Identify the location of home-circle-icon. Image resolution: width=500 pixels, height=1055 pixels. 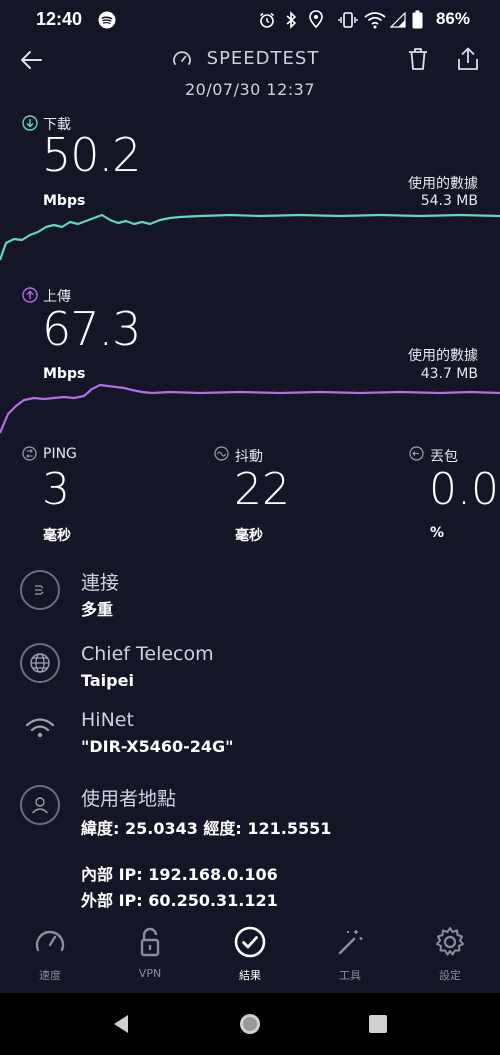
(250, 1024).